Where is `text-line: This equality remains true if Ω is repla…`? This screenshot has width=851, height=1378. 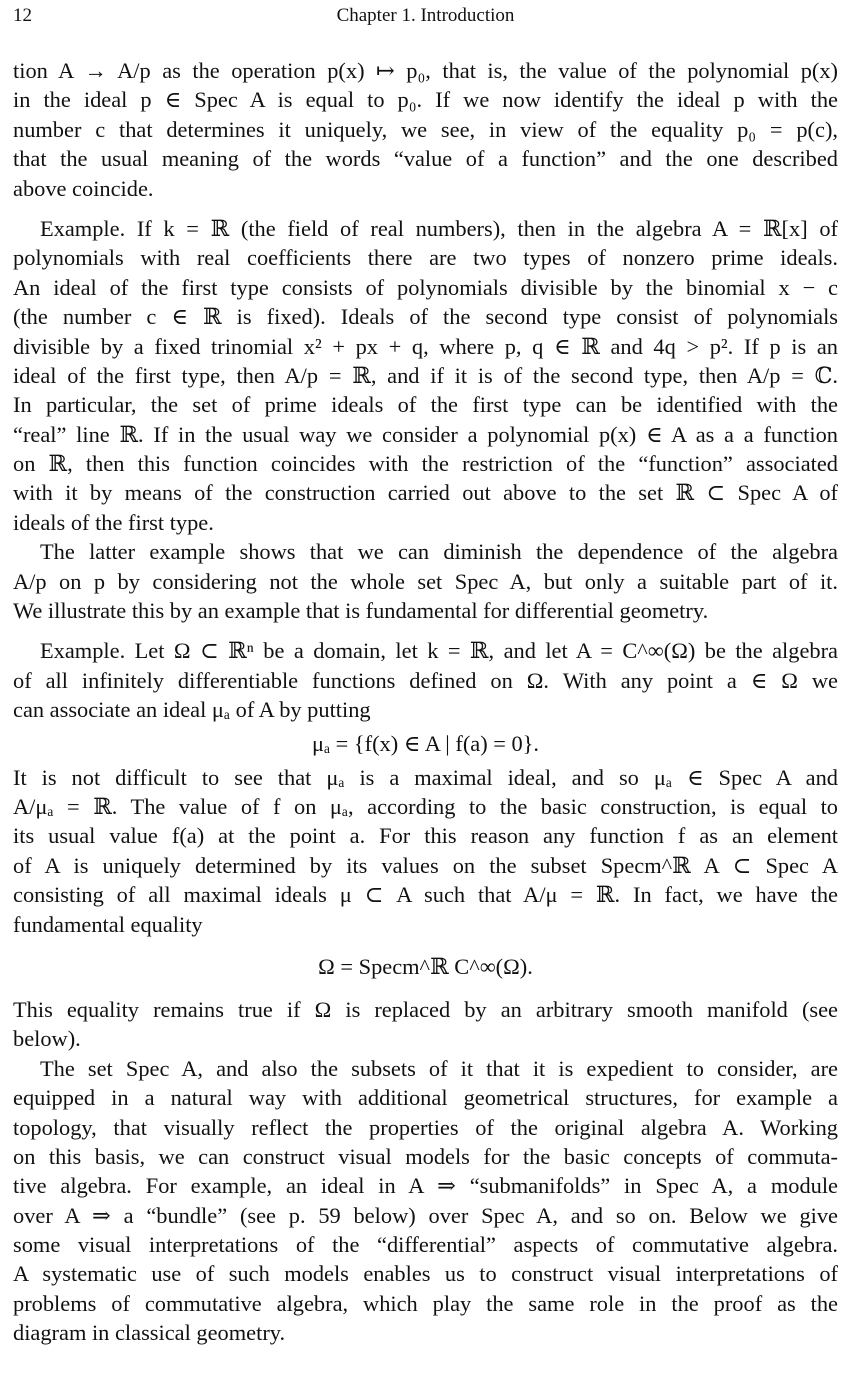 text-line: This equality remains true if Ω is repla… is located at coordinates (425, 1009).